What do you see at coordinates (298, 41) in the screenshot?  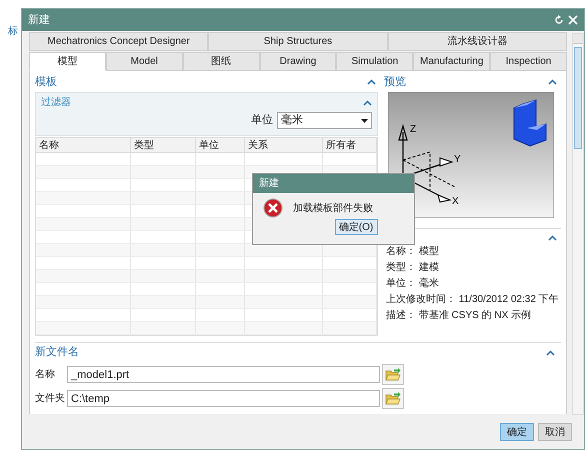 I see `tab: Ship Structures` at bounding box center [298, 41].